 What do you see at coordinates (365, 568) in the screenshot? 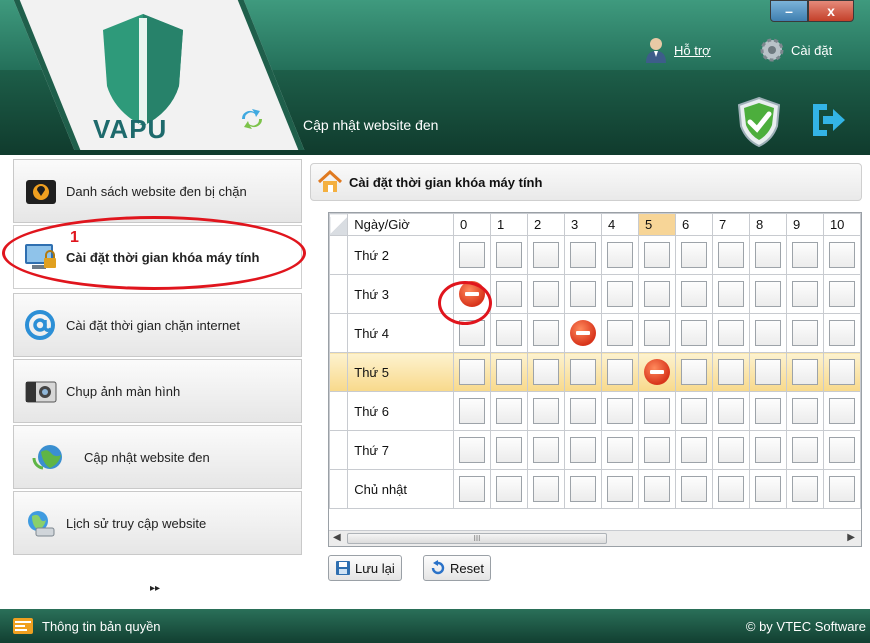
I see `save-button: Lưu lại` at bounding box center [365, 568].